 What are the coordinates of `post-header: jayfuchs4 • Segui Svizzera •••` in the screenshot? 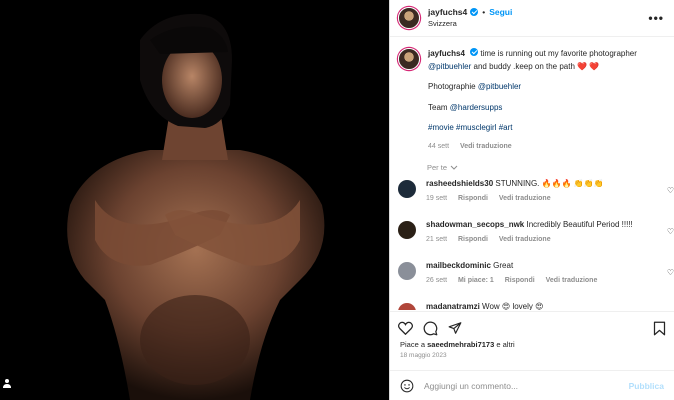 It's located at (532, 18).